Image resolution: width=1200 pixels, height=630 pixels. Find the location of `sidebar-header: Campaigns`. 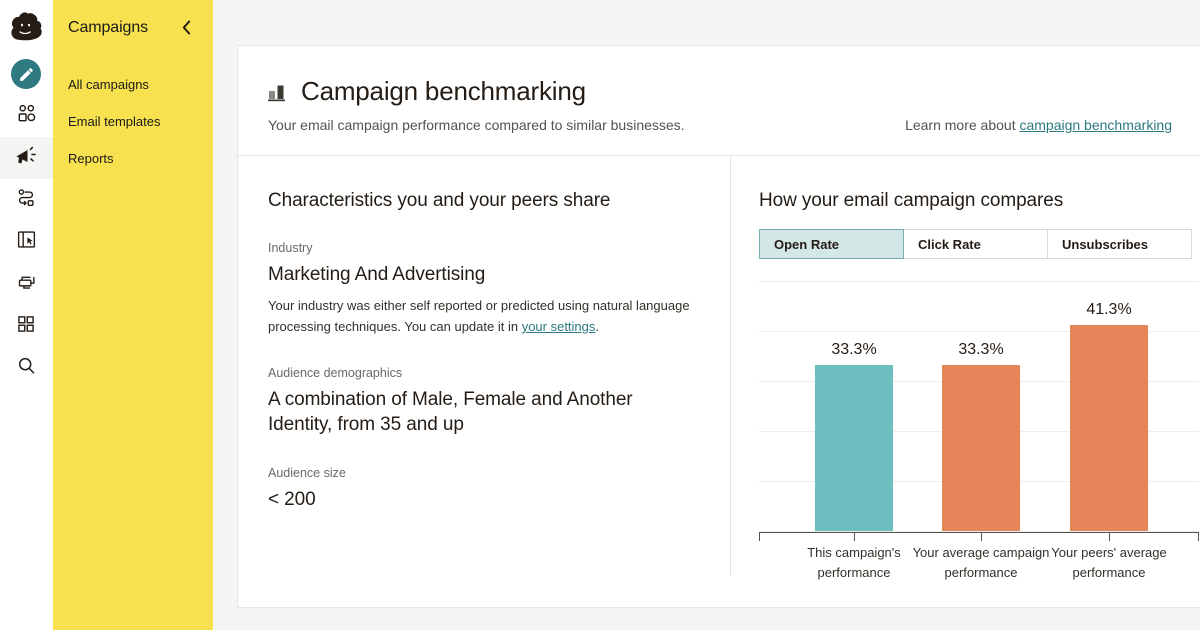

sidebar-header: Campaigns is located at coordinates (133, 18).